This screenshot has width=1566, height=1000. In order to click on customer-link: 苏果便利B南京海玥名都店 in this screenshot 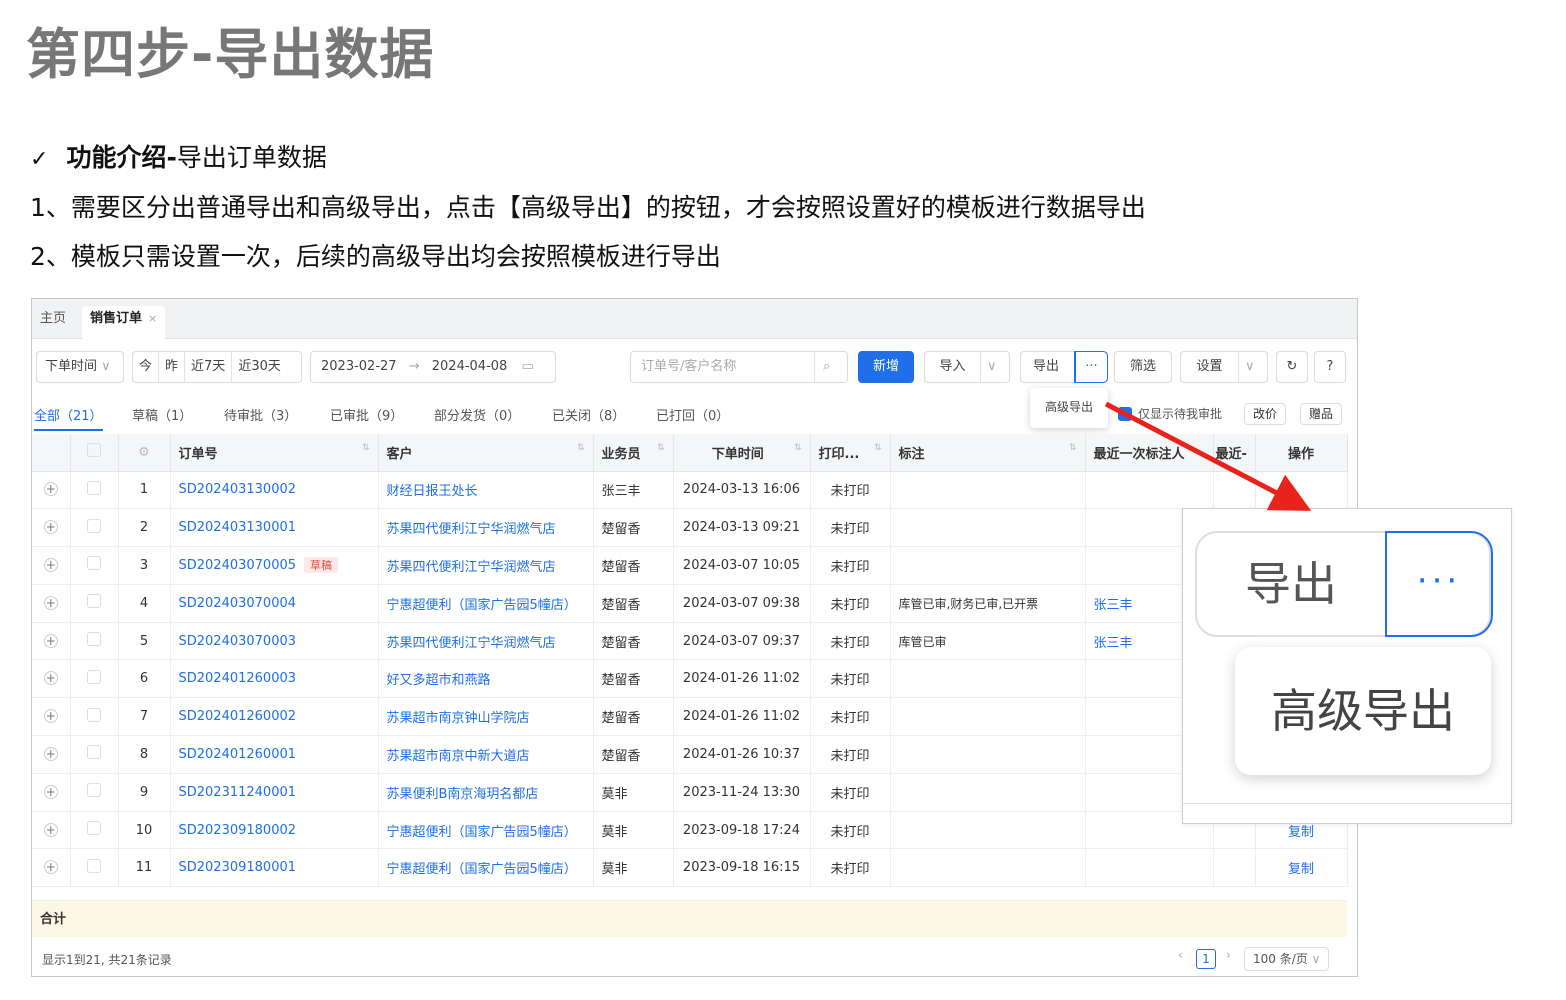, I will do `click(463, 794)`.